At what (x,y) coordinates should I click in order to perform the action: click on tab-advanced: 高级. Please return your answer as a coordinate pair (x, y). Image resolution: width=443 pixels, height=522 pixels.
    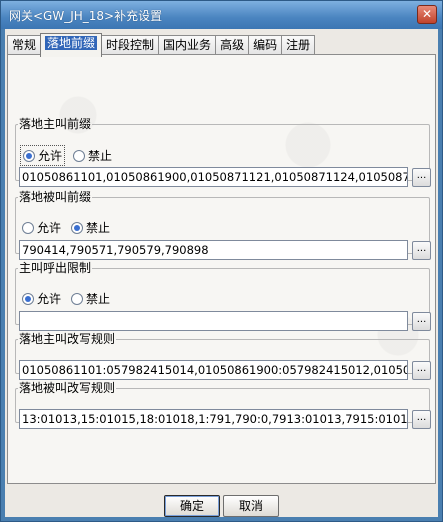
    Looking at the image, I should click on (232, 45).